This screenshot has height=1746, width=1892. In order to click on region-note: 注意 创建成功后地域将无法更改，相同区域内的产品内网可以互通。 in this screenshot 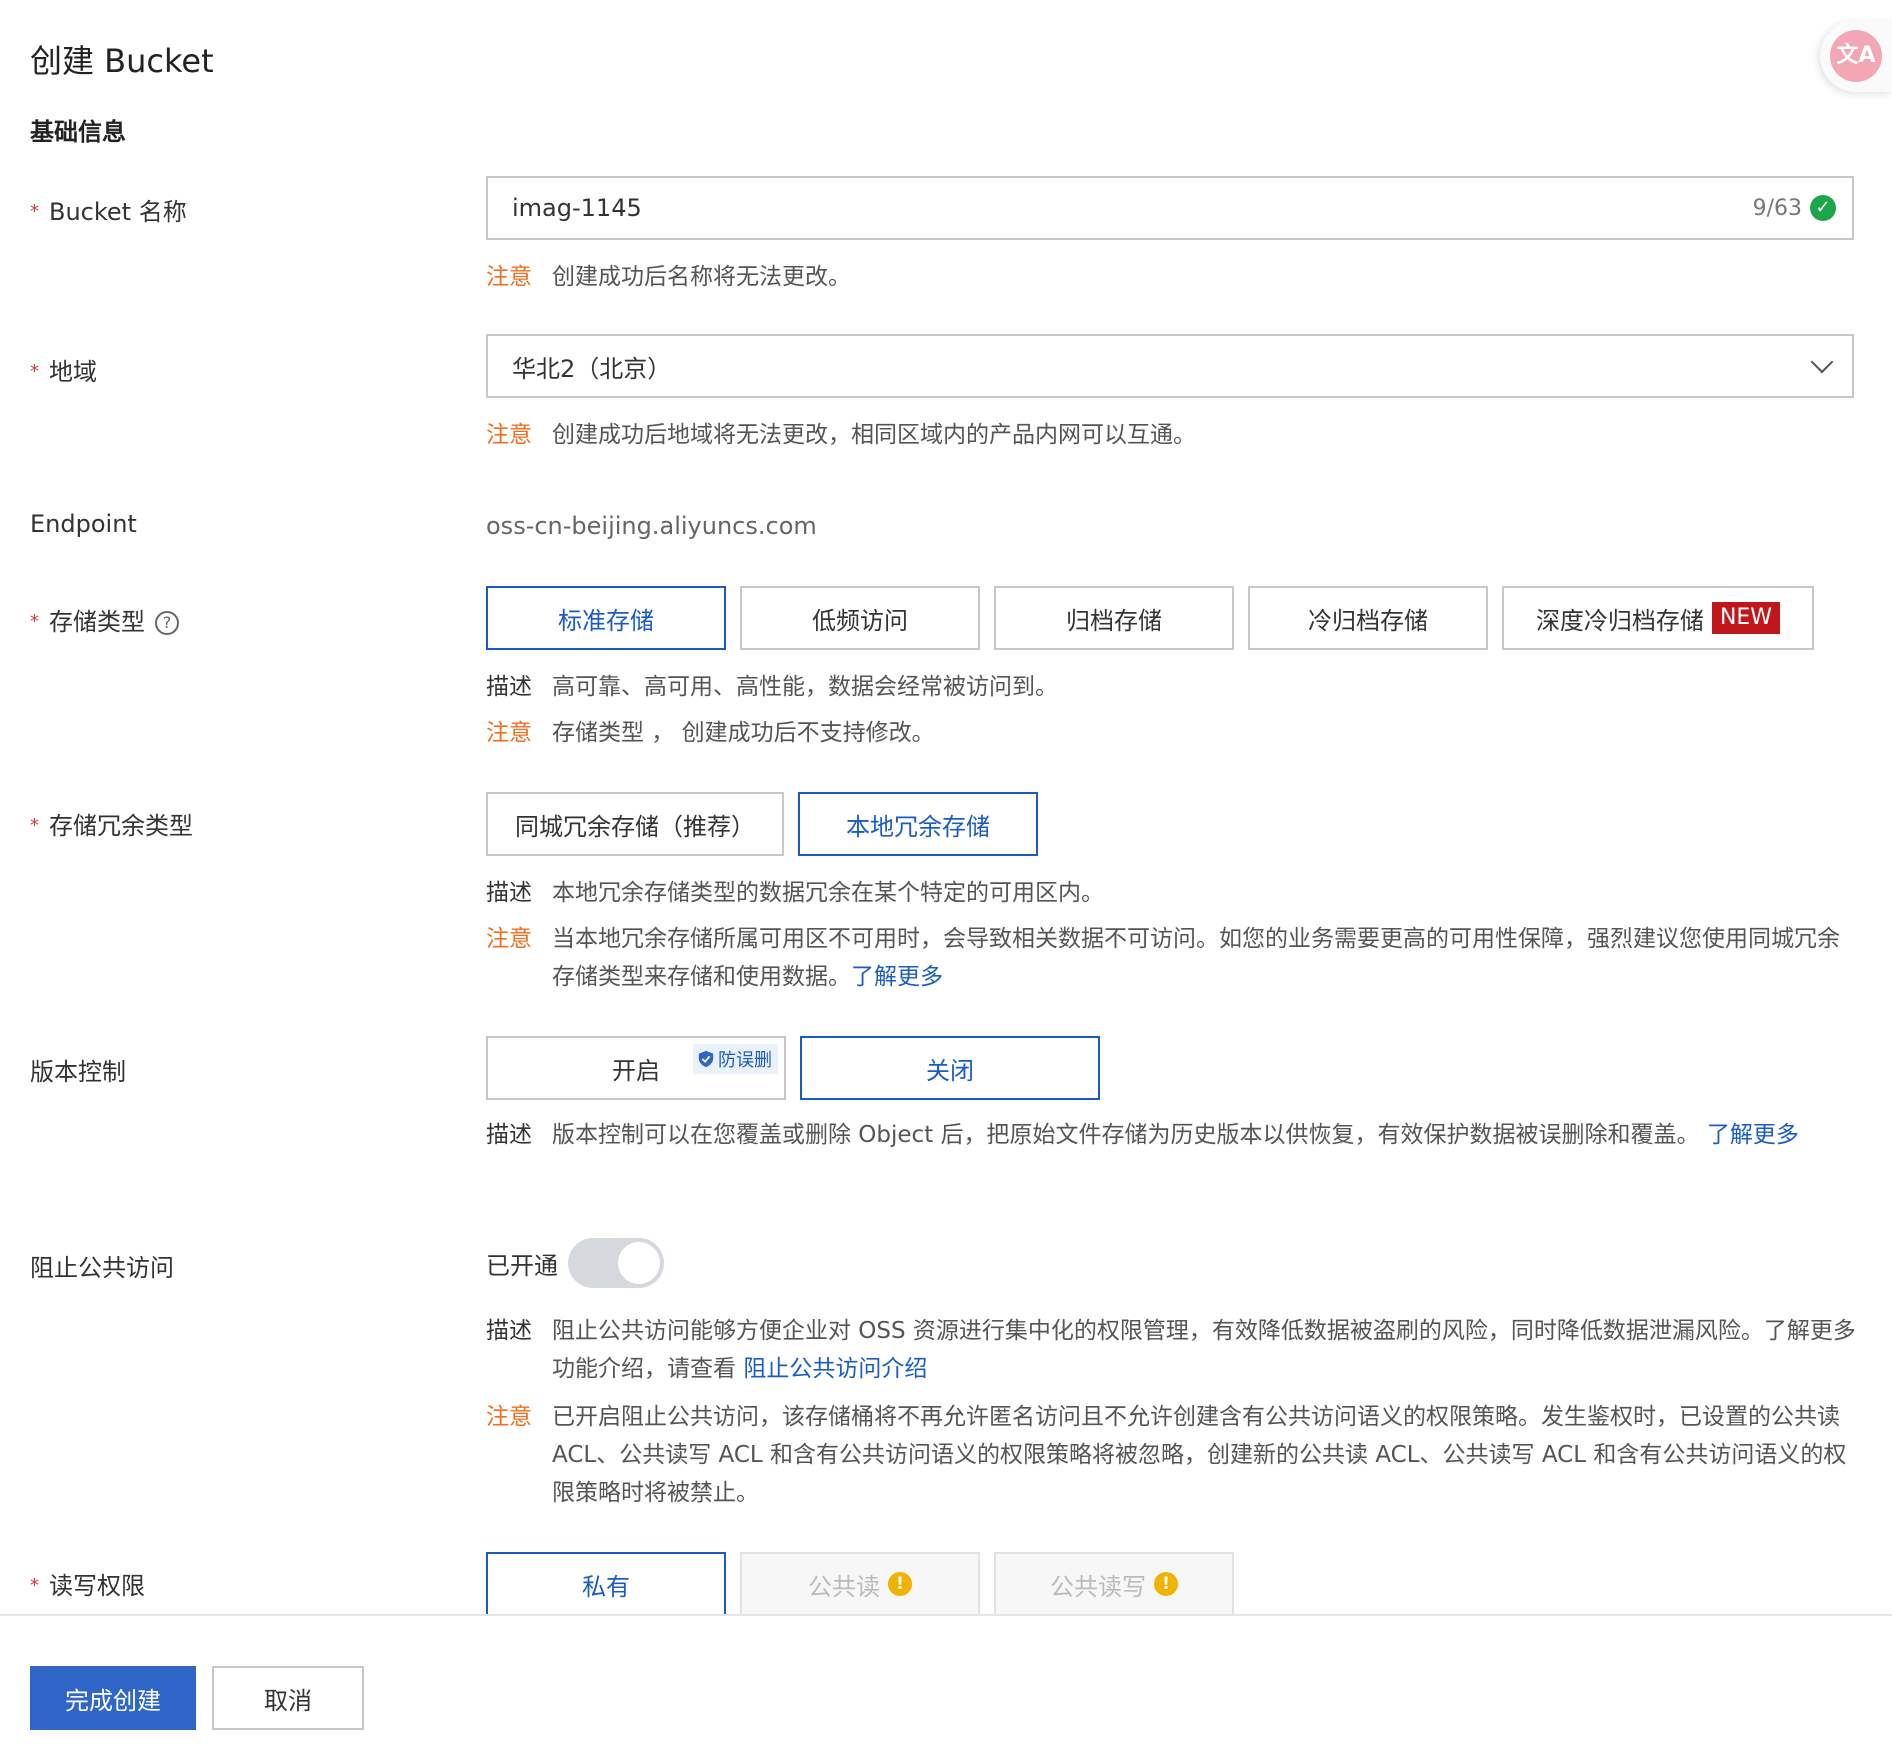, I will do `click(841, 435)`.